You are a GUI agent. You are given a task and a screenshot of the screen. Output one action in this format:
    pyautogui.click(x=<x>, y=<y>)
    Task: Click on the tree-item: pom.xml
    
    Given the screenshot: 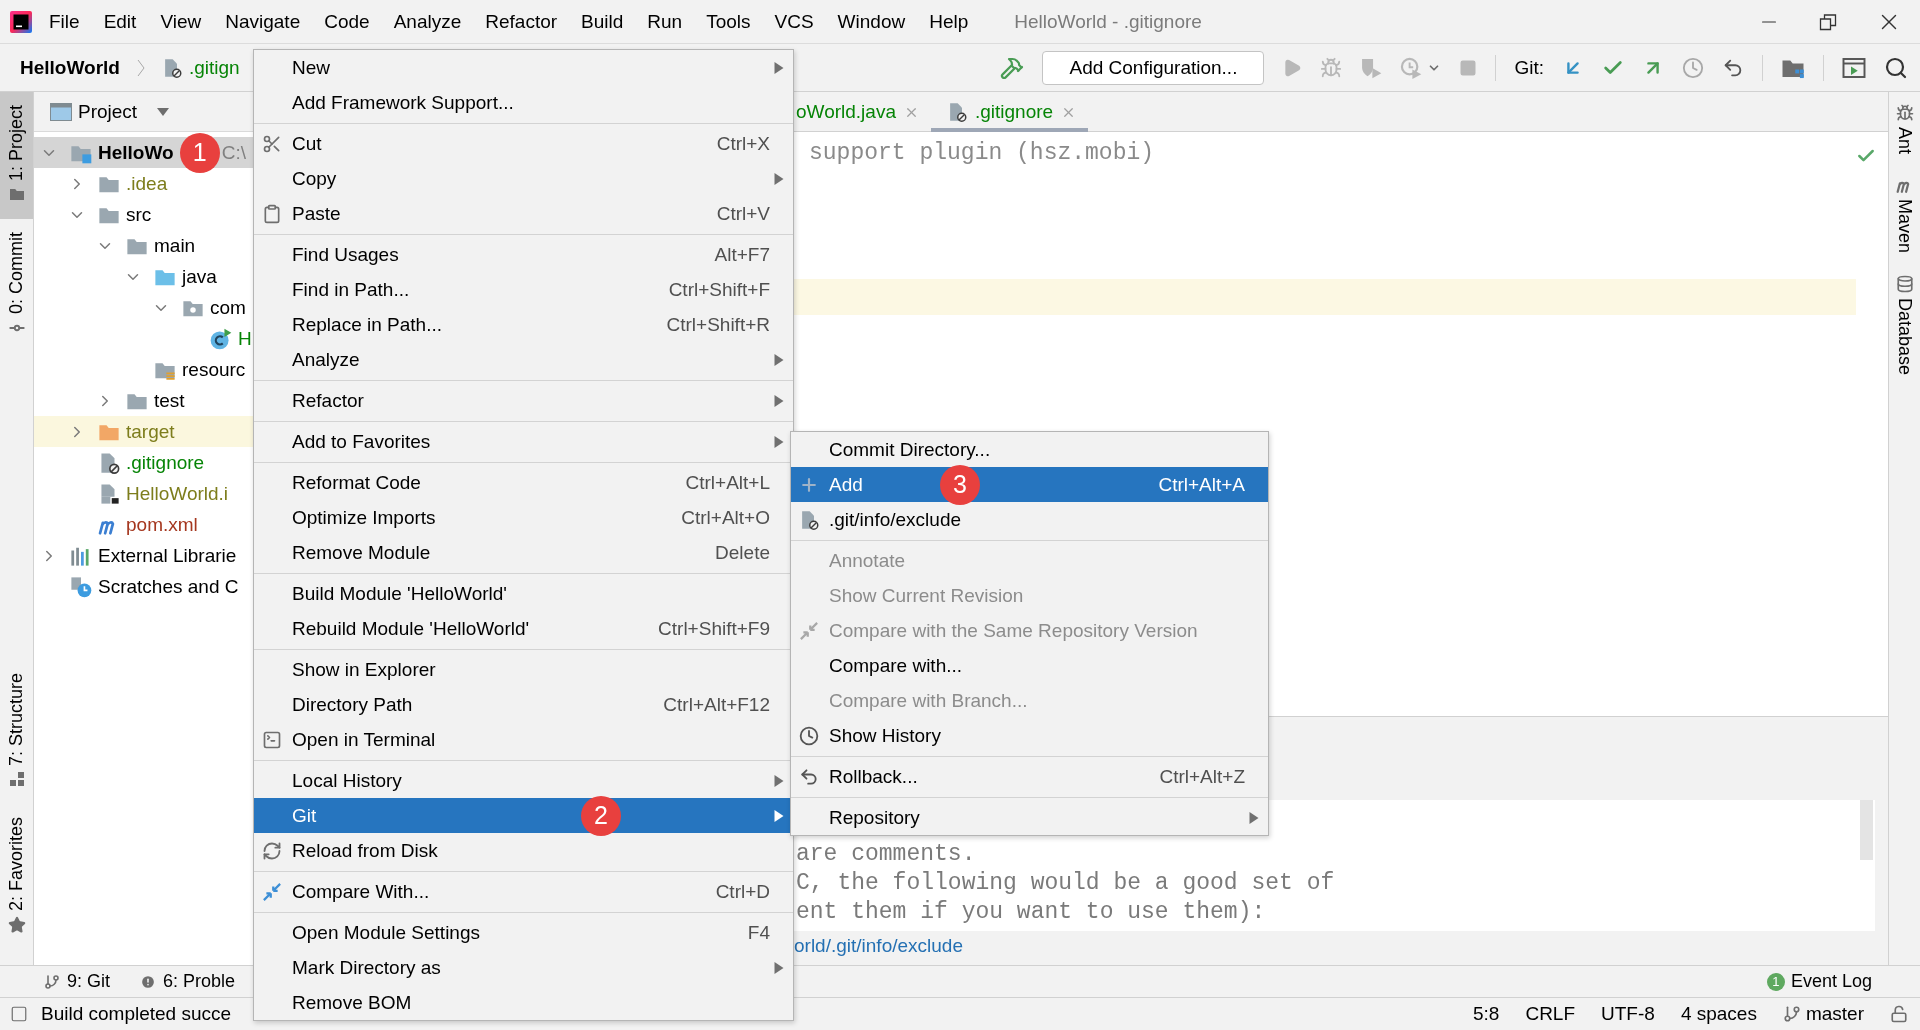 What is the action you would take?
    pyautogui.click(x=143, y=524)
    